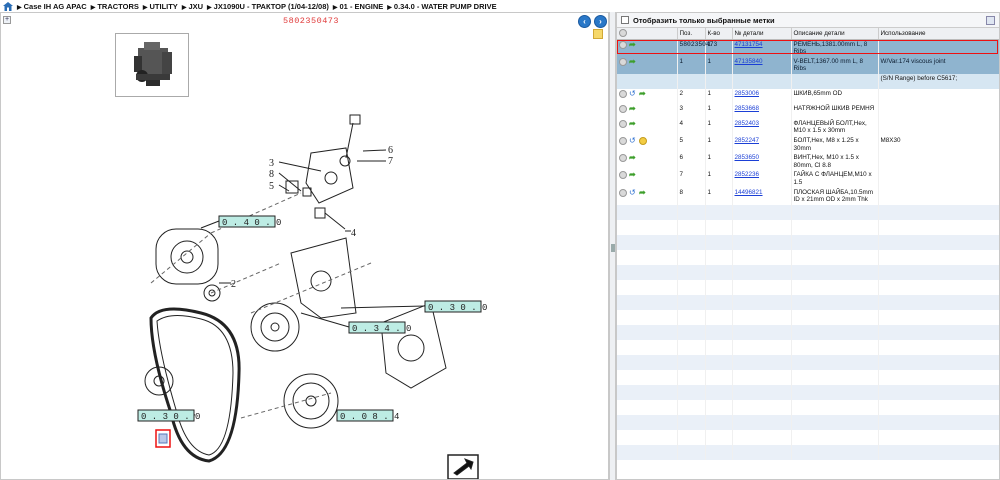 This screenshot has height=480, width=1000. Describe the element at coordinates (691, 65) in the screenshot. I see `position-cell: 1` at that location.